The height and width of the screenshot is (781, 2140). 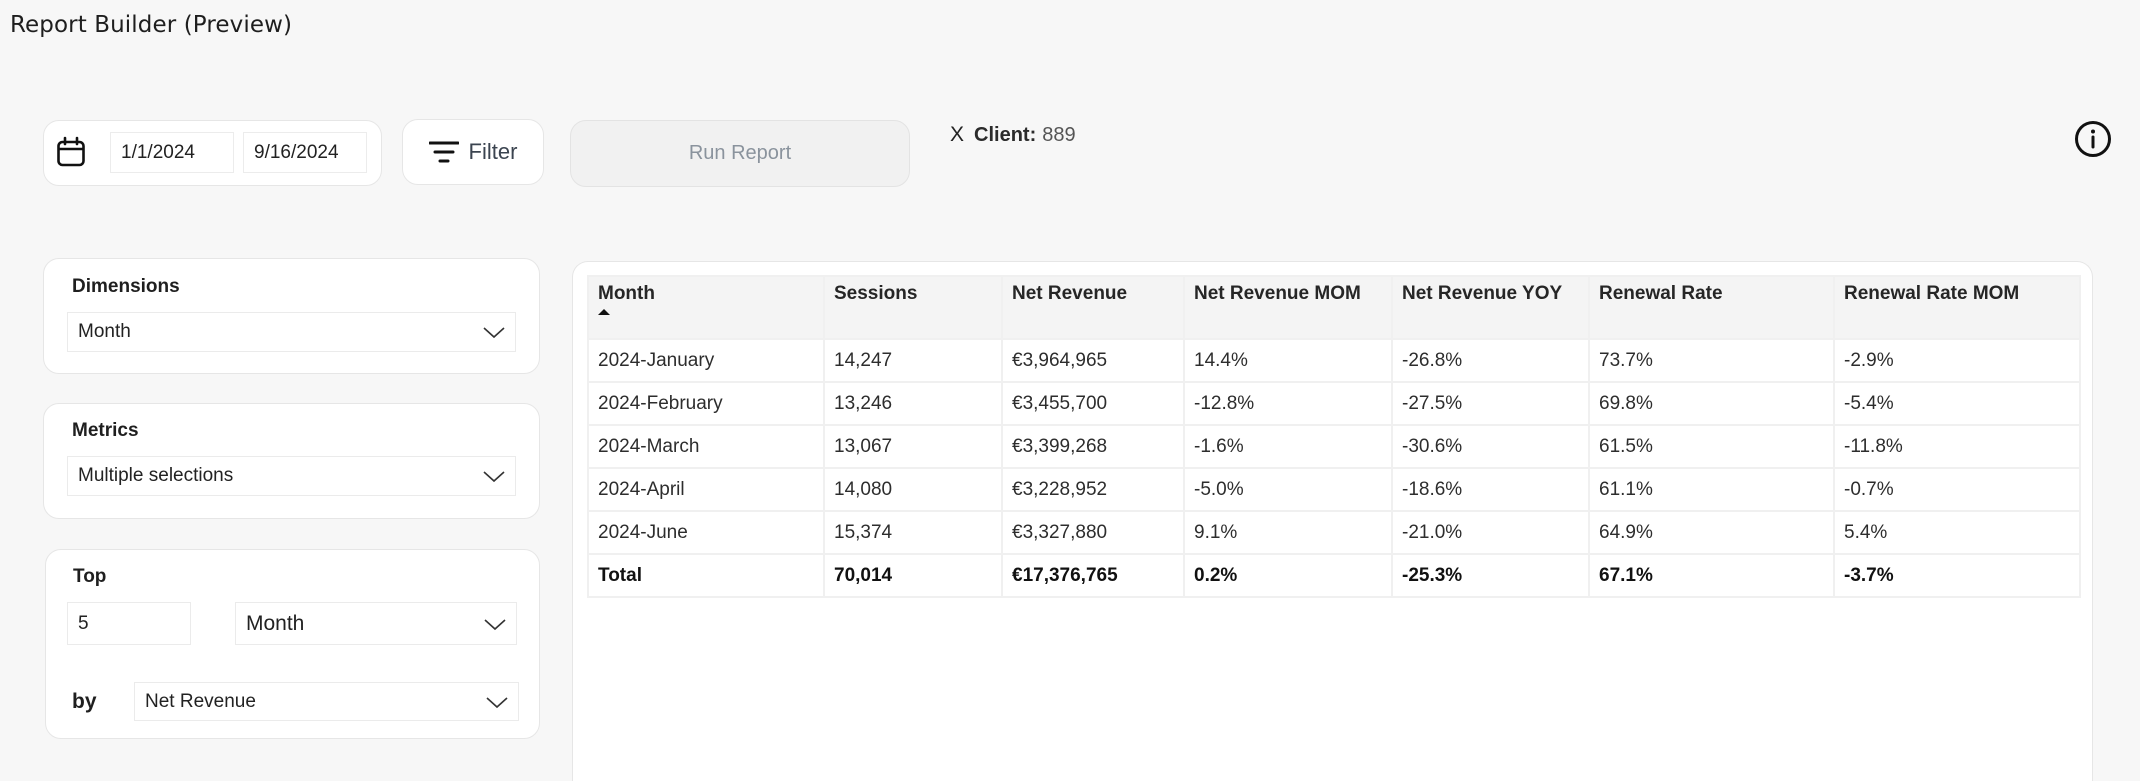 I want to click on column-header-net-revenue: Net Revenue, so click(x=1093, y=307).